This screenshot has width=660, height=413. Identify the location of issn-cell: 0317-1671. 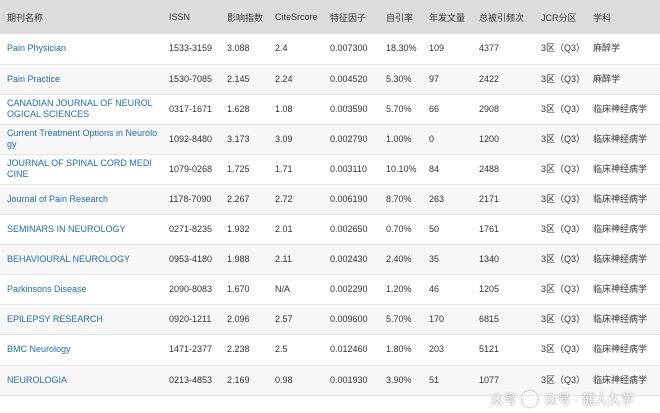
(191, 109).